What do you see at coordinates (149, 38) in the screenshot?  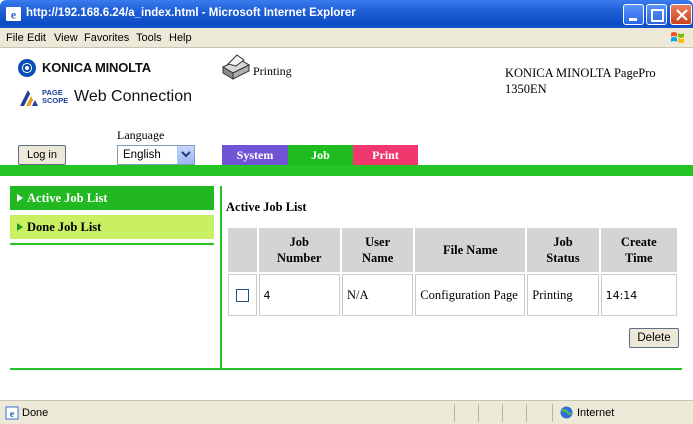 I see `menu-tools: Tools` at bounding box center [149, 38].